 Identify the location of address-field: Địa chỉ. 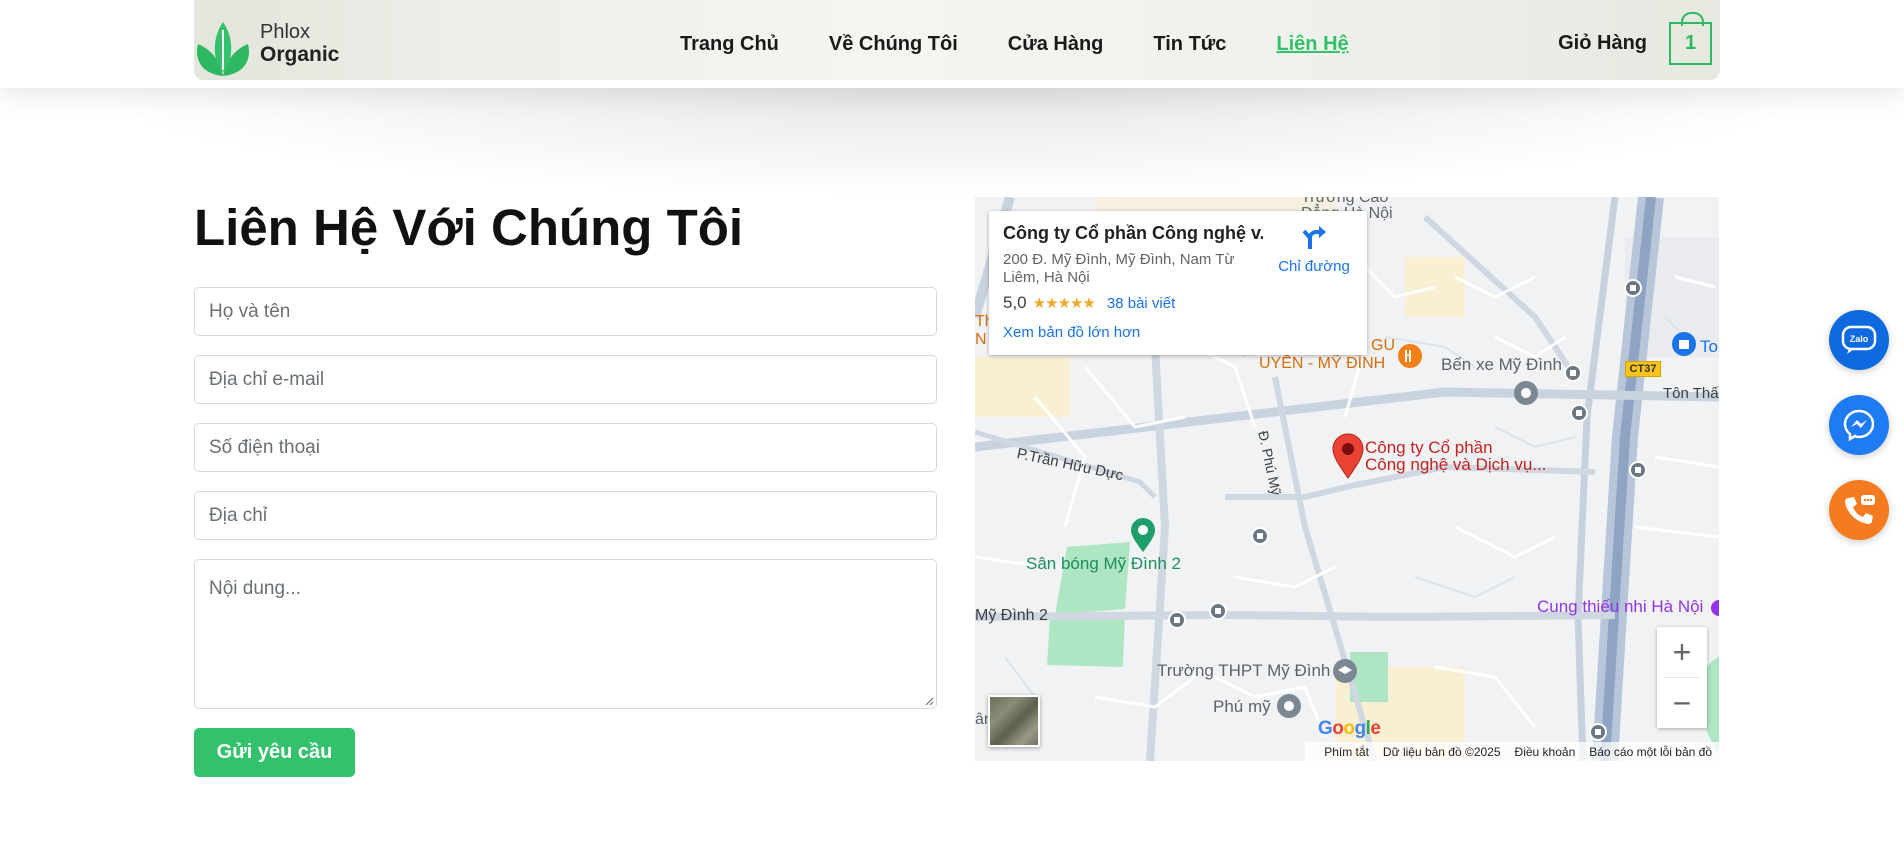
(565, 515).